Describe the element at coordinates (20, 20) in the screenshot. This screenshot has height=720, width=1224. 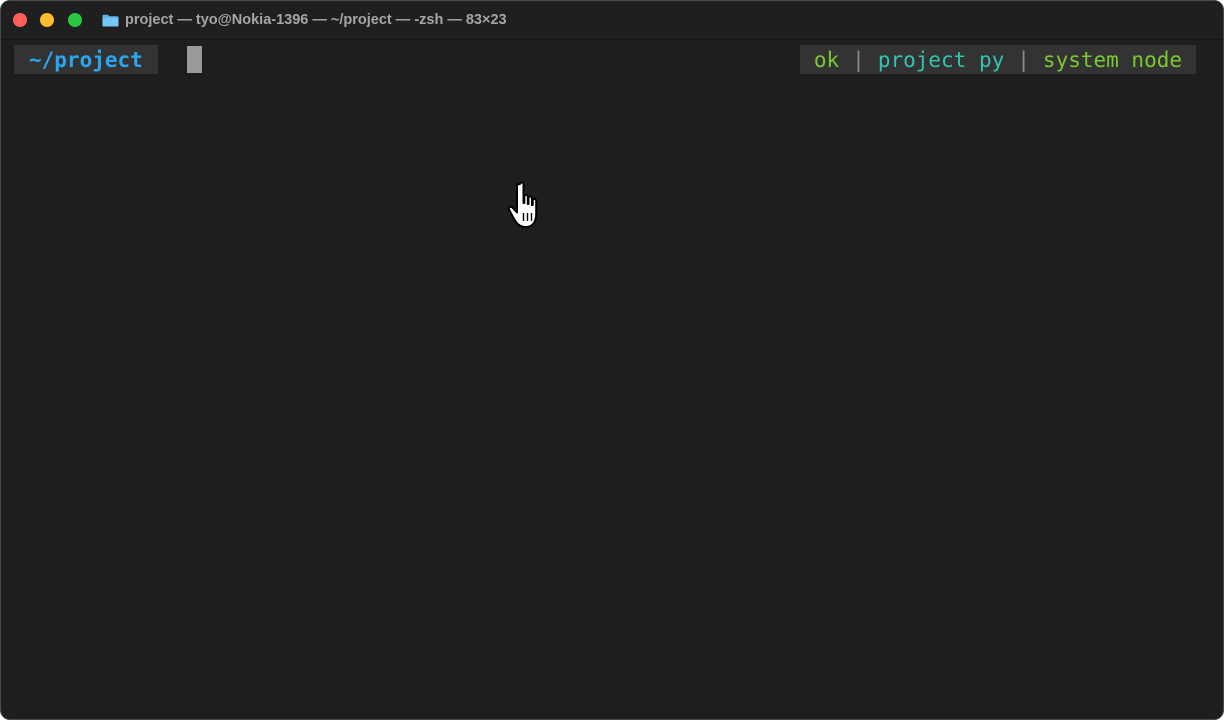
I see `close-button` at that location.